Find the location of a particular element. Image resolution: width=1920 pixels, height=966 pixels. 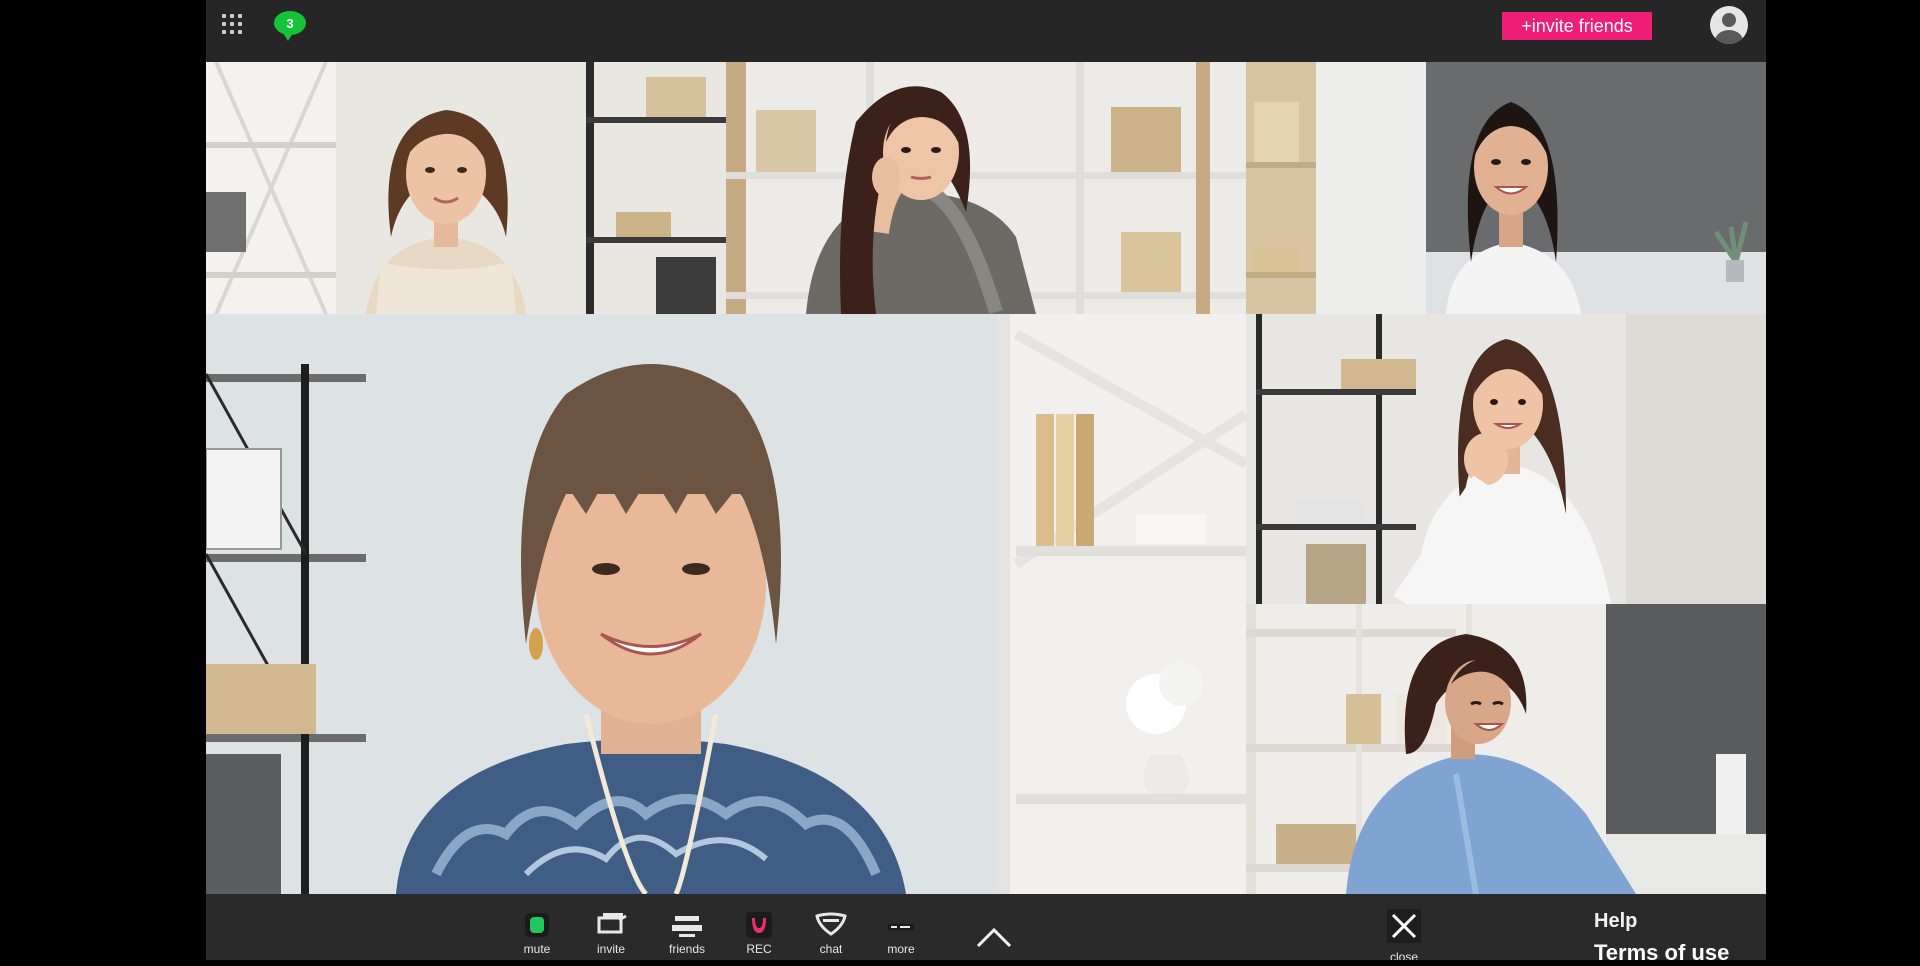

apps-grid-icon is located at coordinates (232, 24).